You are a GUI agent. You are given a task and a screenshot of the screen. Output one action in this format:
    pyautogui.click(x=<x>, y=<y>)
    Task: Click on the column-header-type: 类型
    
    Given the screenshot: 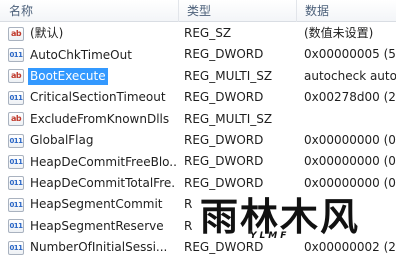 What is the action you would take?
    pyautogui.click(x=237, y=11)
    